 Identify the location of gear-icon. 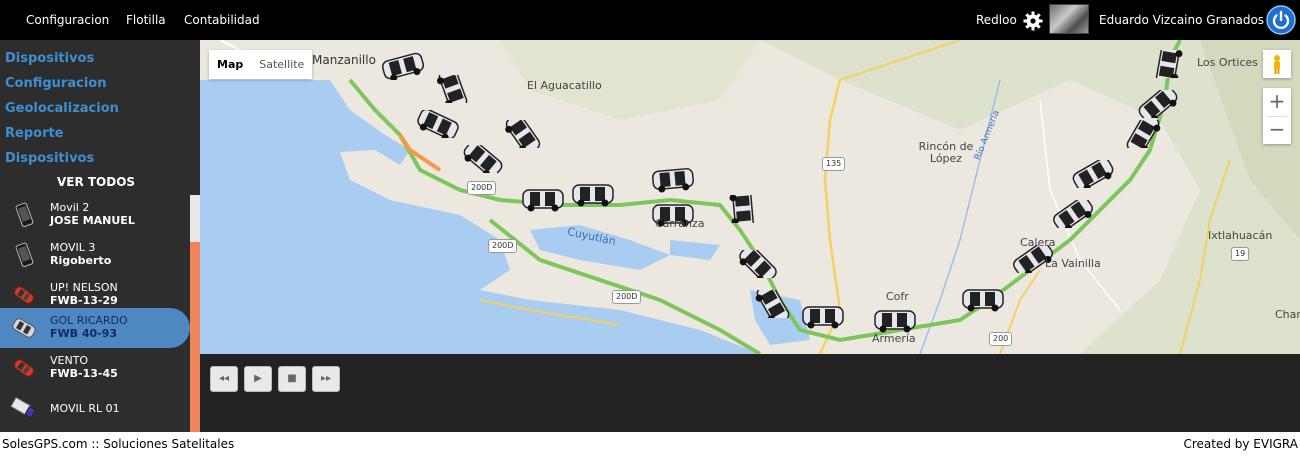
(1033, 21).